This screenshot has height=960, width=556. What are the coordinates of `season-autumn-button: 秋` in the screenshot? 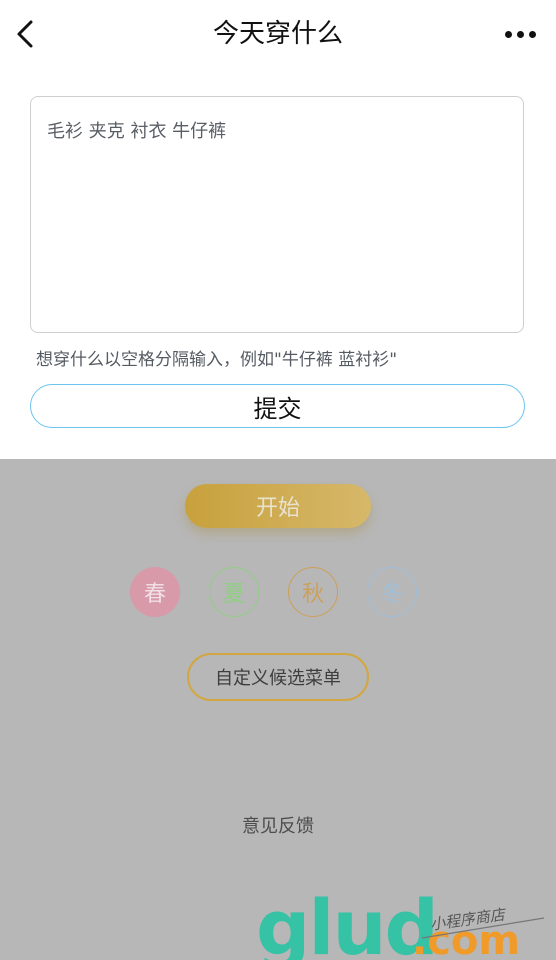 It's located at (313, 592).